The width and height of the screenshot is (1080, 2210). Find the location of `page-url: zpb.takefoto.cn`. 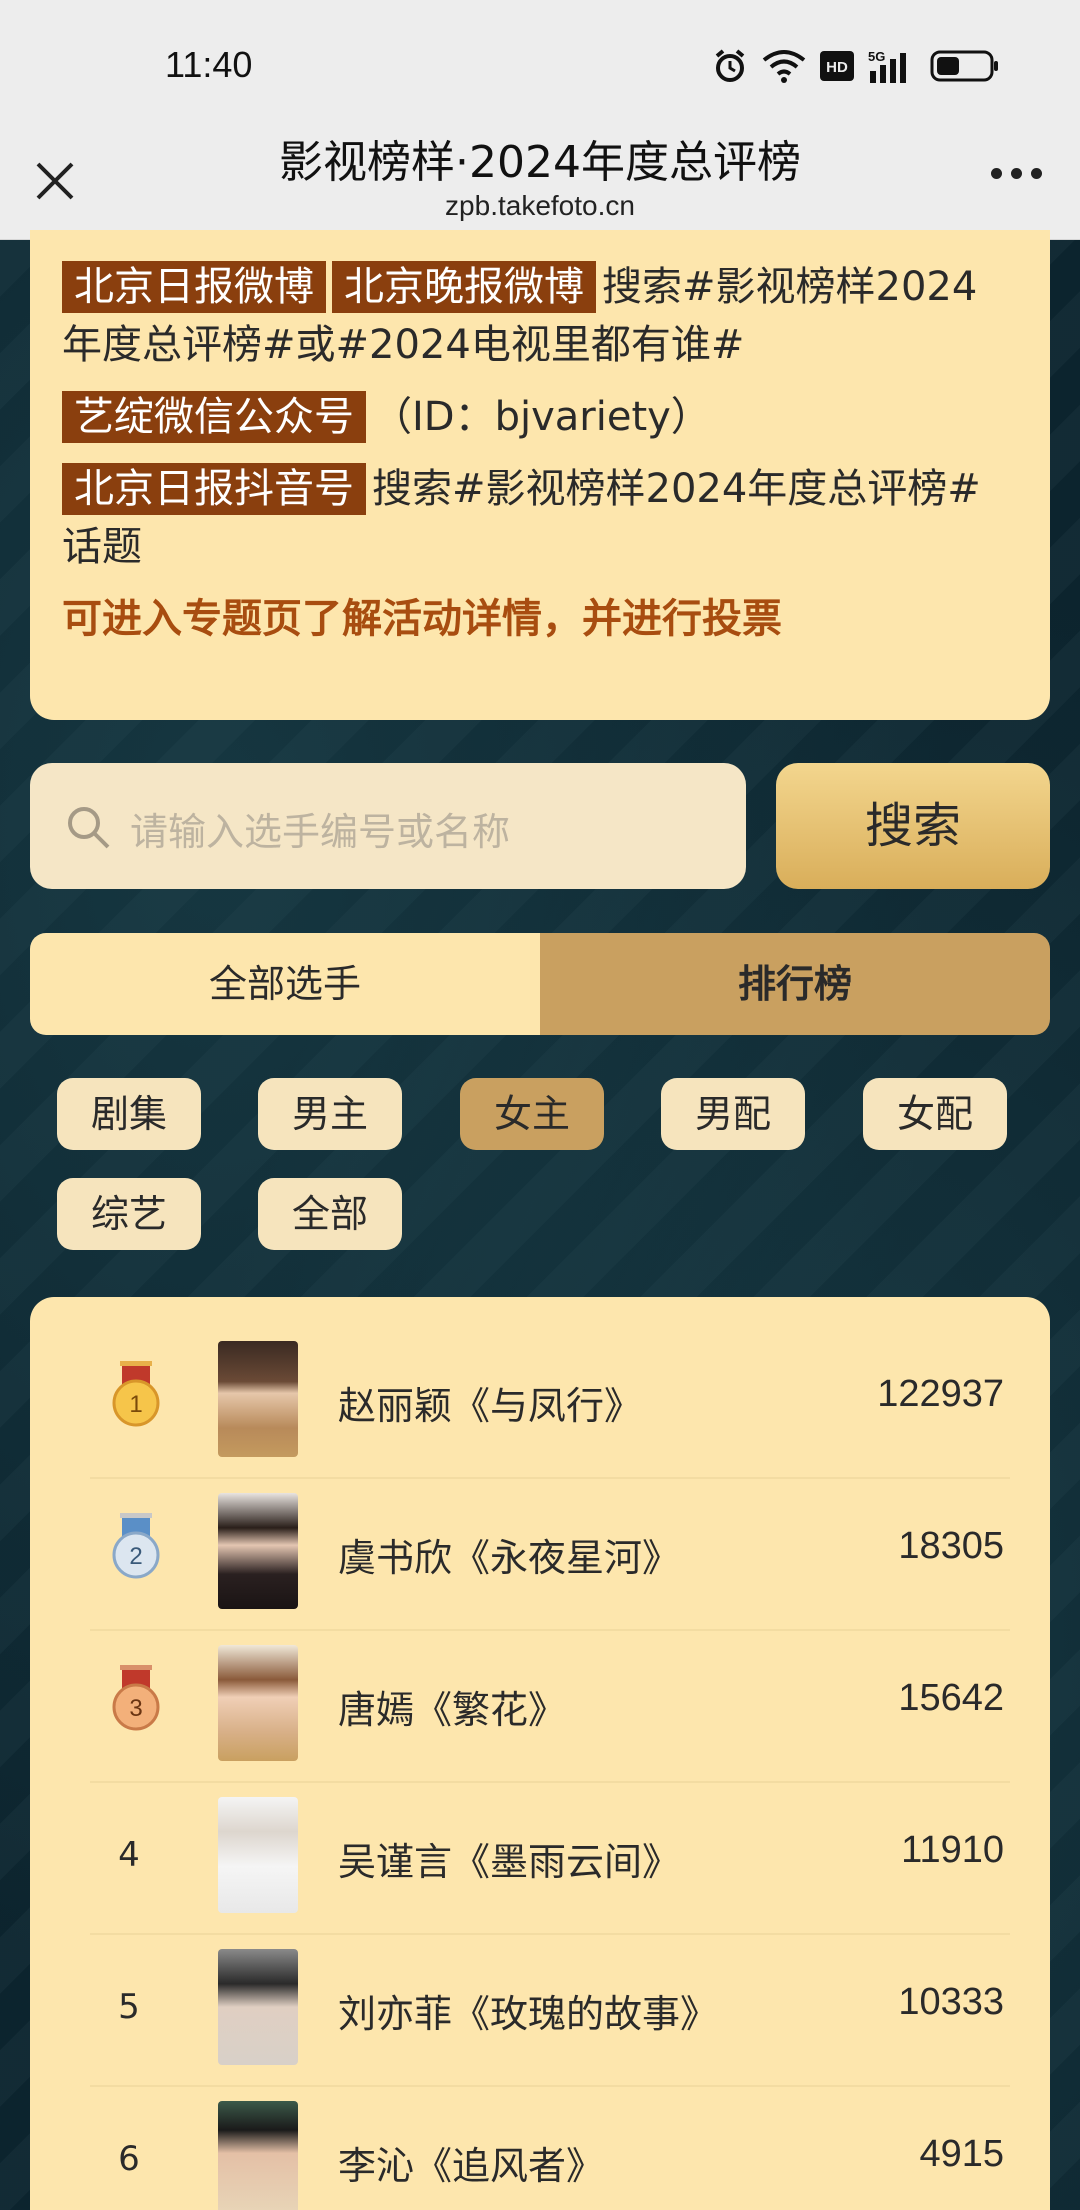

page-url: zpb.takefoto.cn is located at coordinates (540, 205).